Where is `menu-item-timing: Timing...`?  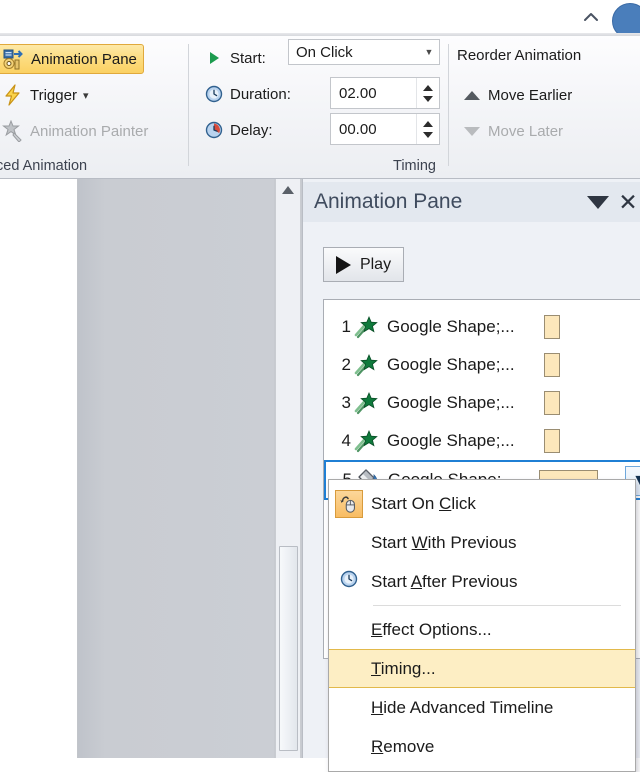 menu-item-timing: Timing... is located at coordinates (482, 668).